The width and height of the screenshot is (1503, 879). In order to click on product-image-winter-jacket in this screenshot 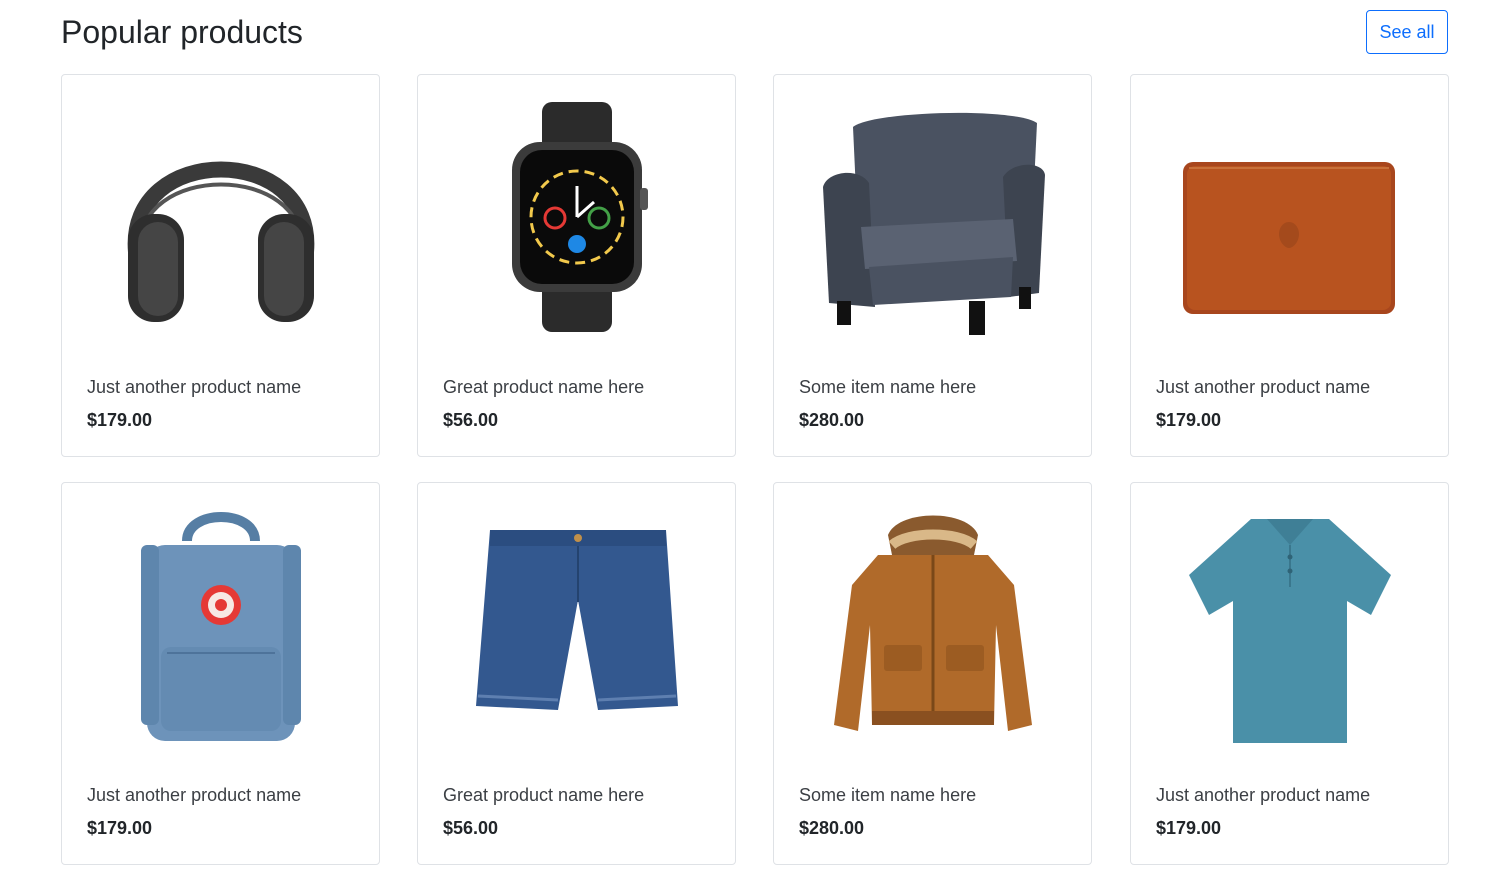, I will do `click(933, 625)`.